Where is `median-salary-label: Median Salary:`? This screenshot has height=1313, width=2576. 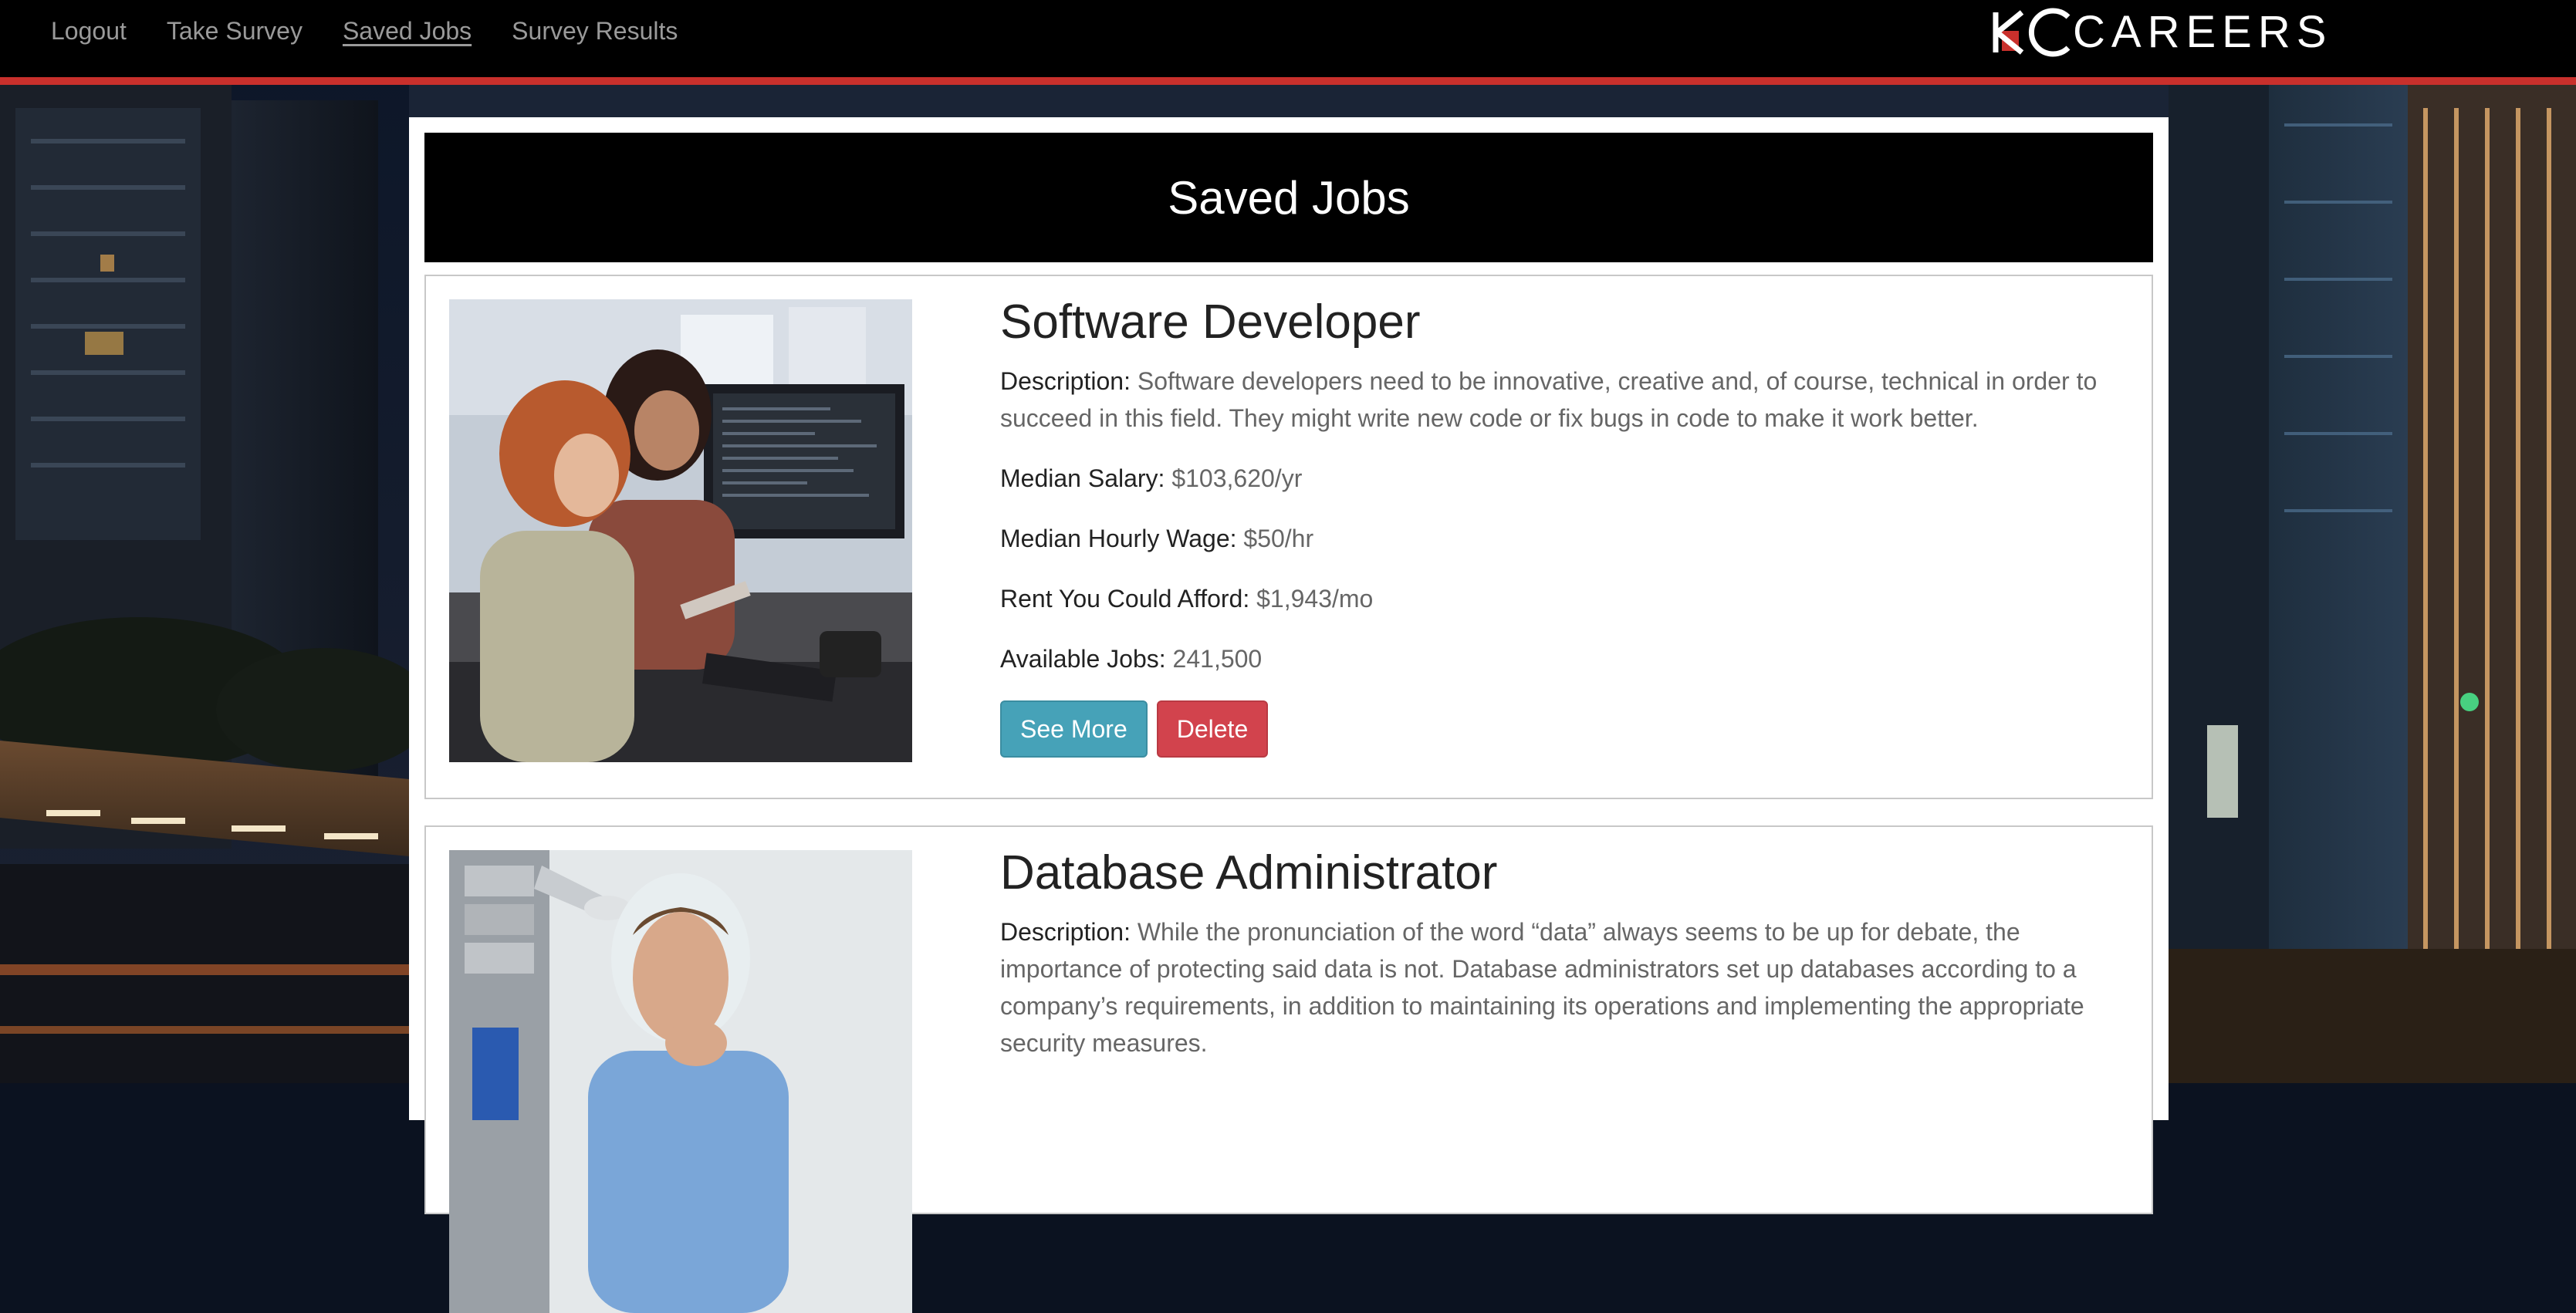 median-salary-label: Median Salary: is located at coordinates (1082, 478).